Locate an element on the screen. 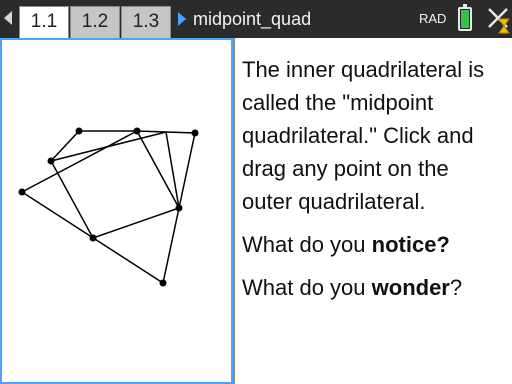 The width and height of the screenshot is (512, 384). question-emphasis: wonder is located at coordinates (410, 287).